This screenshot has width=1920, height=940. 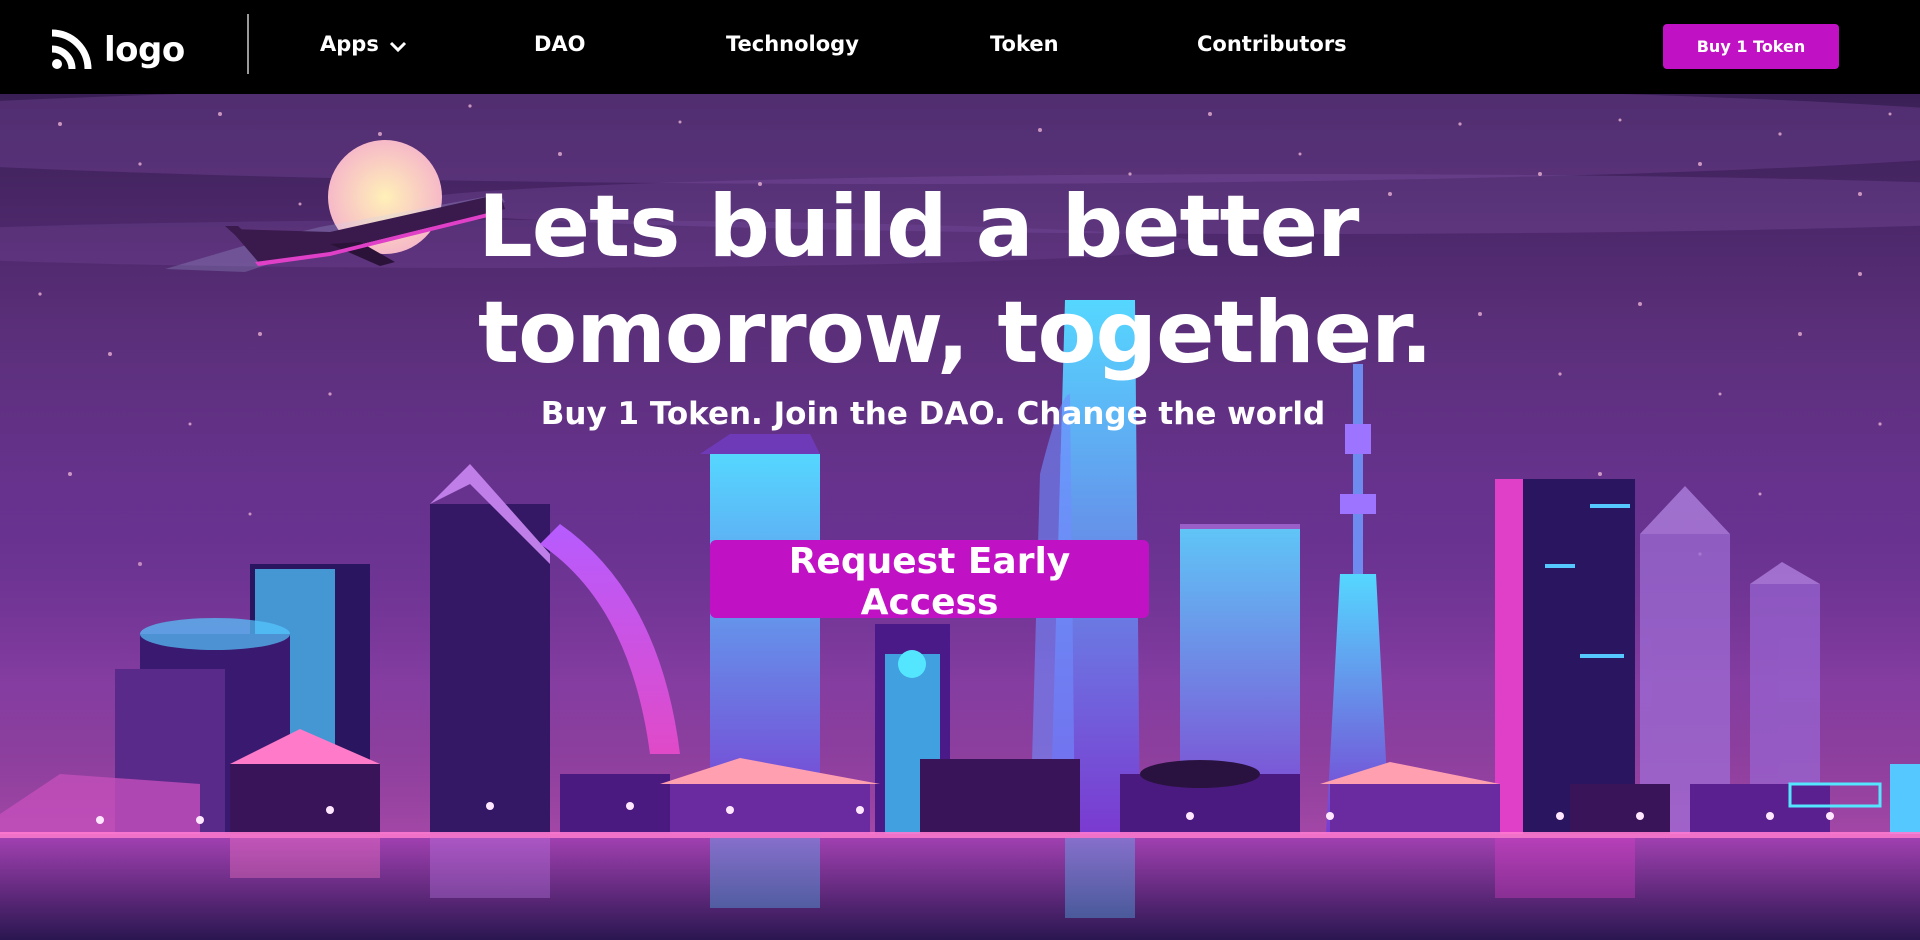 I want to click on hero-headline-line2: tomorrow, together., so click(x=955, y=333).